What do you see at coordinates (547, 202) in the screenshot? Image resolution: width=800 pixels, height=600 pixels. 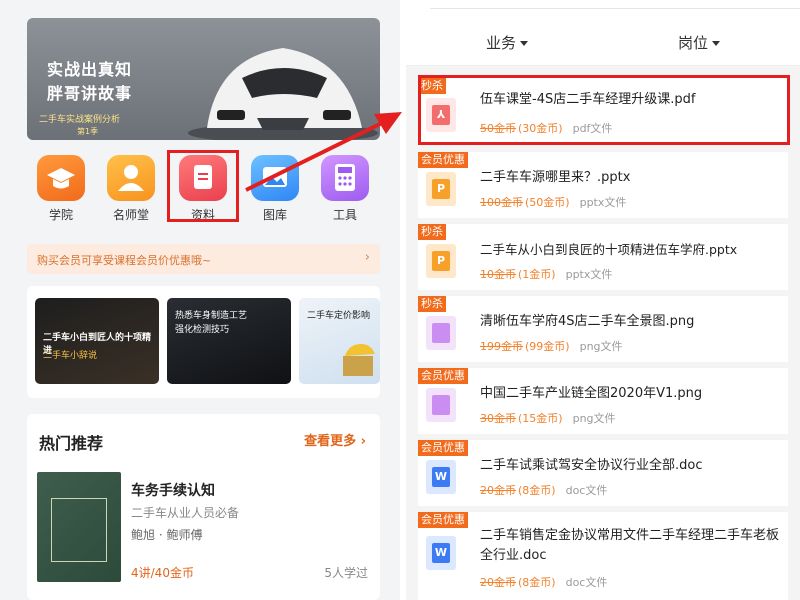 I see `sale-price: (50金币)` at bounding box center [547, 202].